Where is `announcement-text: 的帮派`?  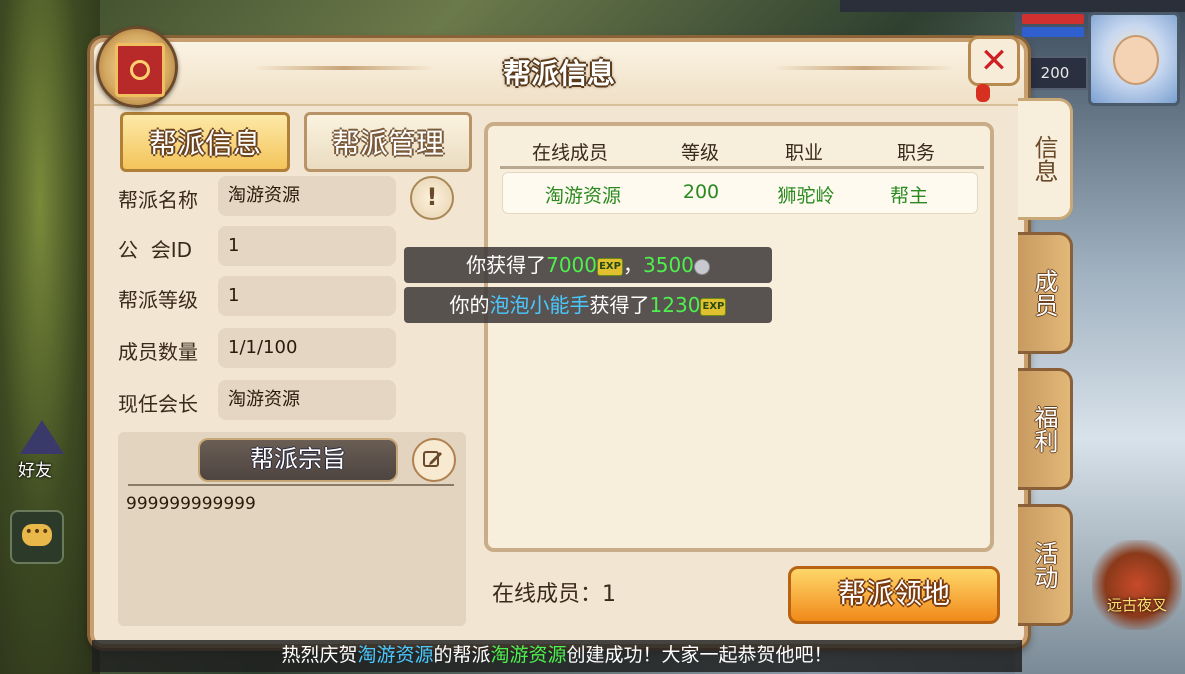
announcement-text: 的帮派 is located at coordinates (462, 655).